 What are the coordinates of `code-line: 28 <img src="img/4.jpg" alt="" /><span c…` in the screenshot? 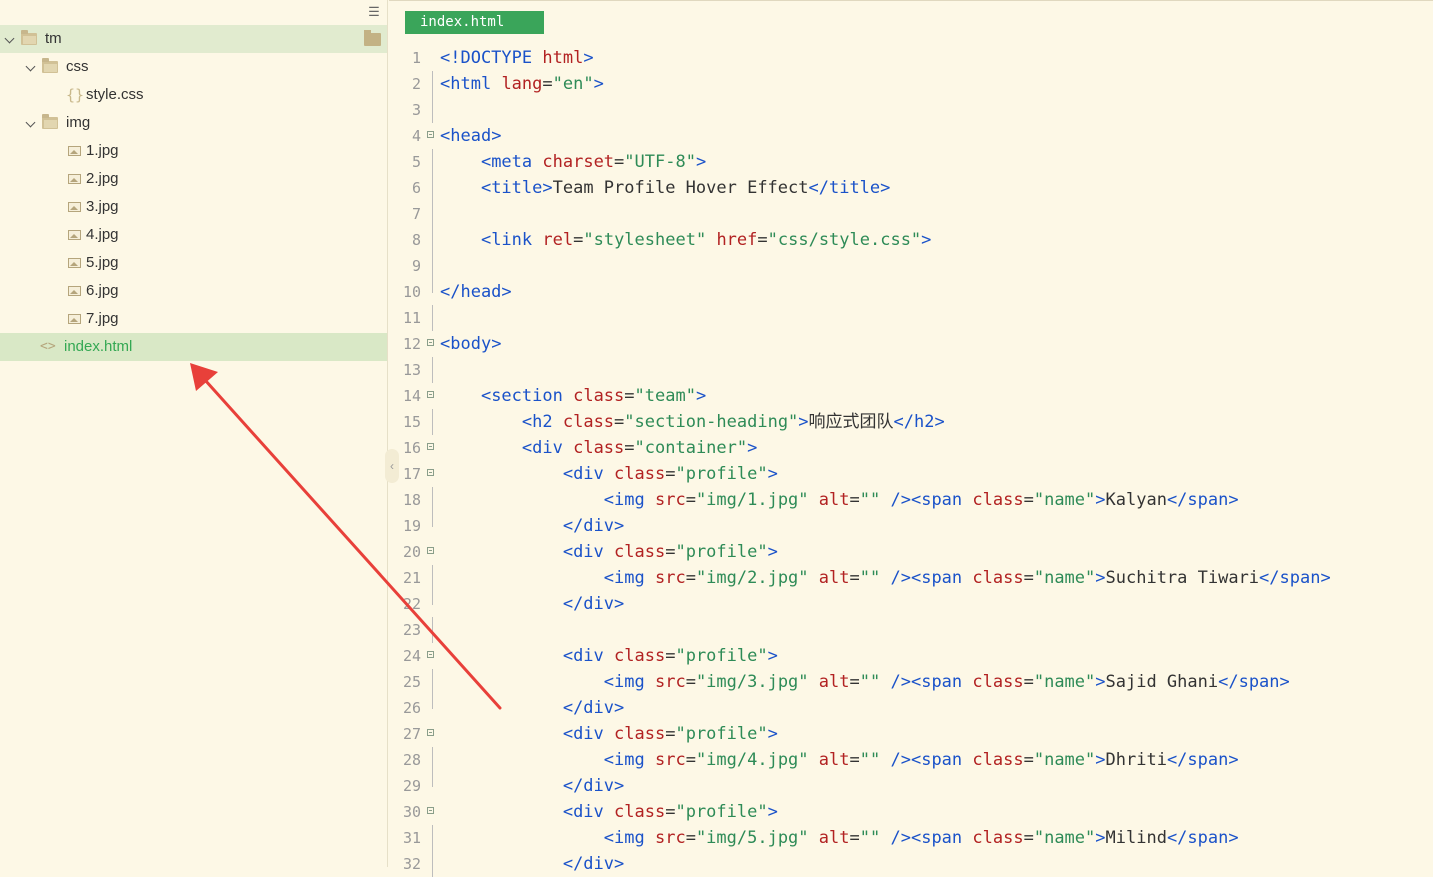 It's located at (911, 760).